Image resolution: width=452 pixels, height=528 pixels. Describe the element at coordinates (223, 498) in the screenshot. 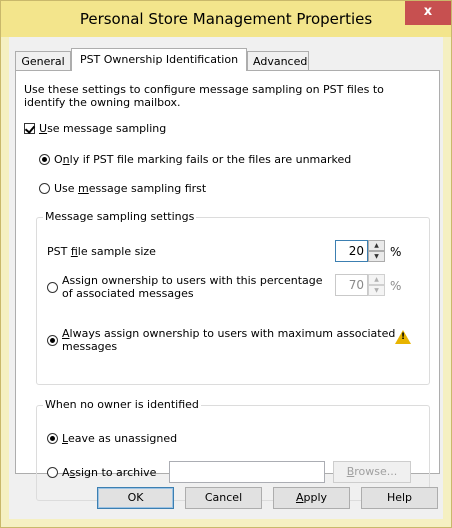

I see `cancel-button: Cancel` at that location.